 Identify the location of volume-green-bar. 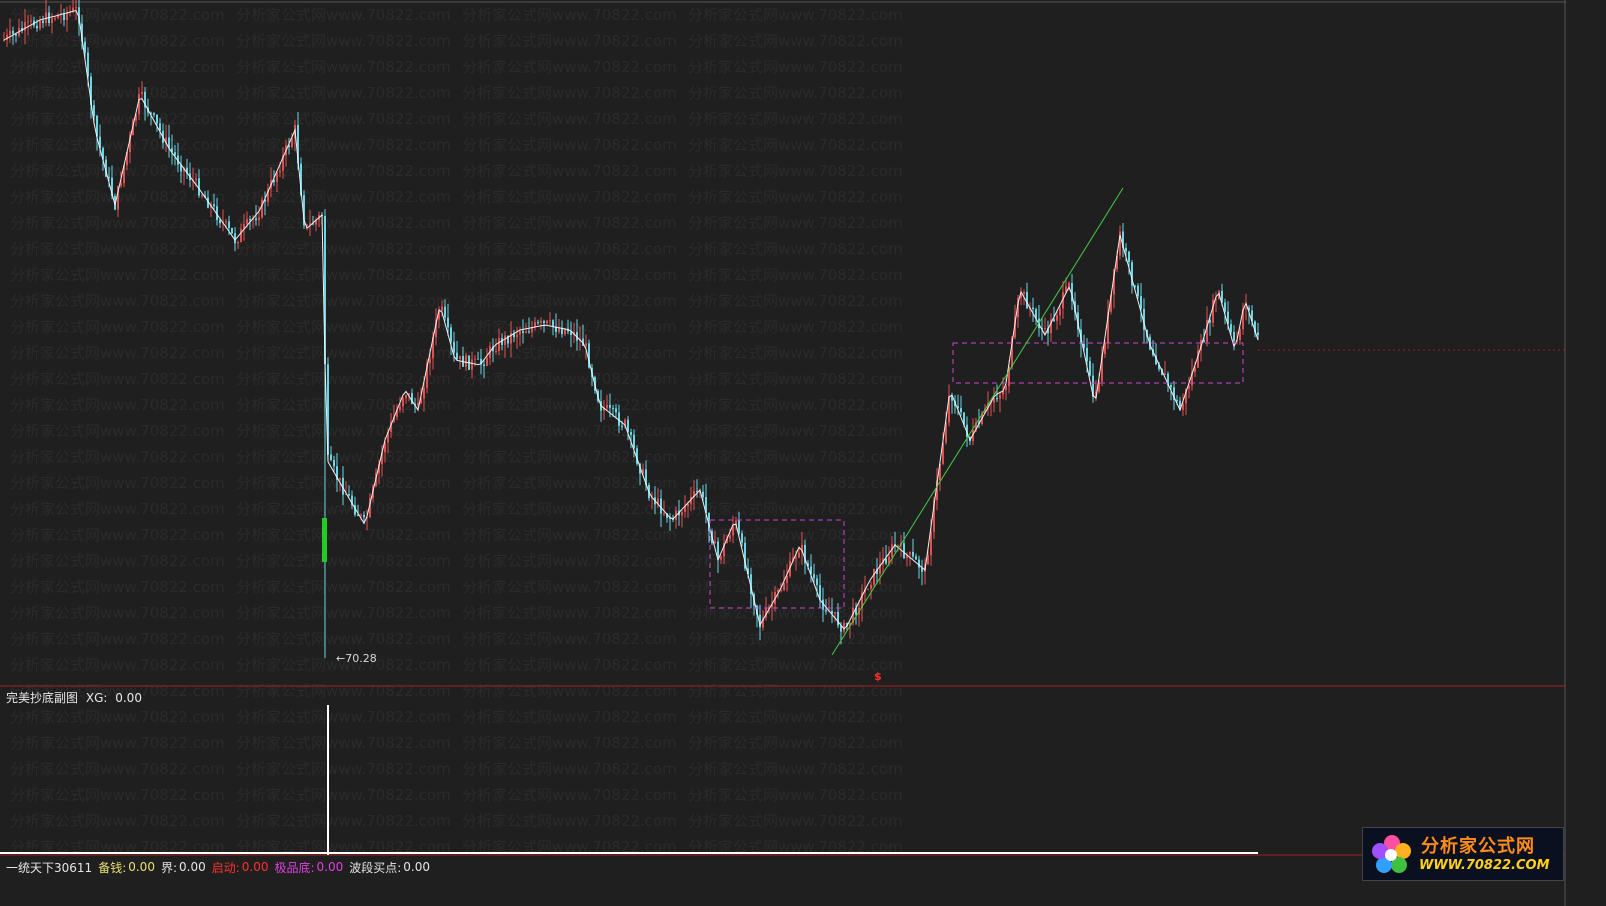
(324, 540).